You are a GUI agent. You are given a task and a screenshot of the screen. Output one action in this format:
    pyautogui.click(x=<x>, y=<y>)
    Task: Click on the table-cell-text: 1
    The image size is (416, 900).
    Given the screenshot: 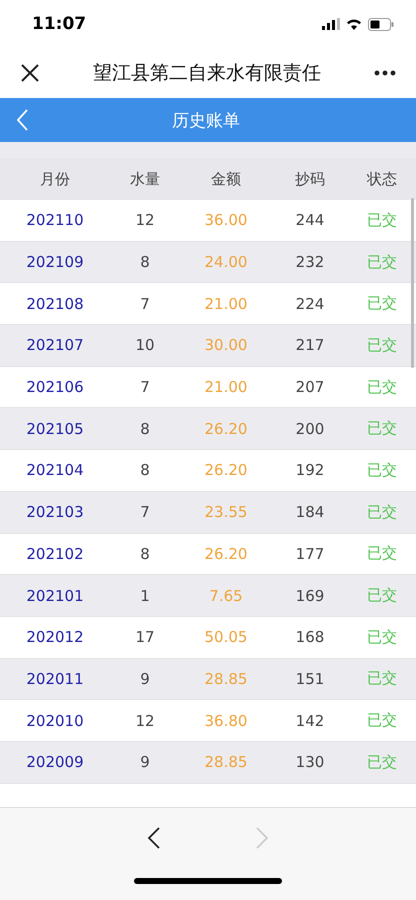 What is the action you would take?
    pyautogui.click(x=145, y=595)
    